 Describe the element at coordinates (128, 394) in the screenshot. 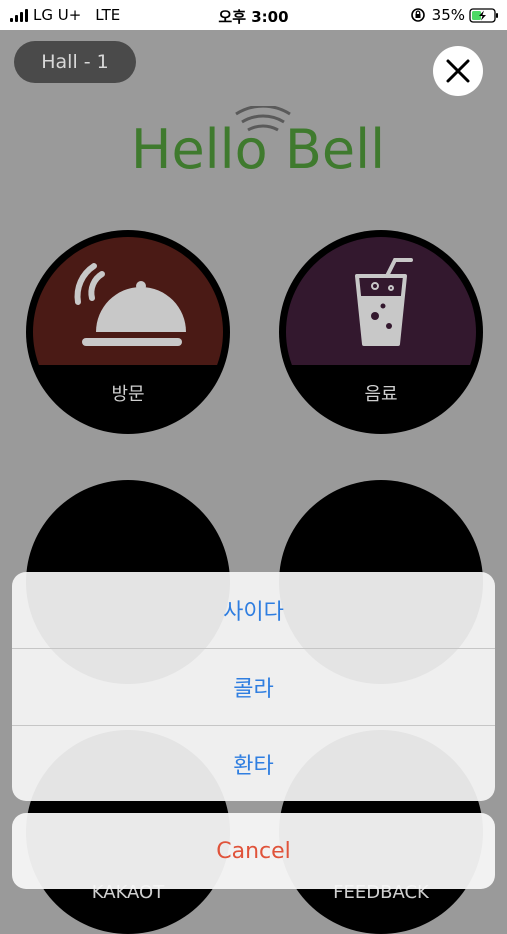

I see `menu-visit-label: 방문` at that location.